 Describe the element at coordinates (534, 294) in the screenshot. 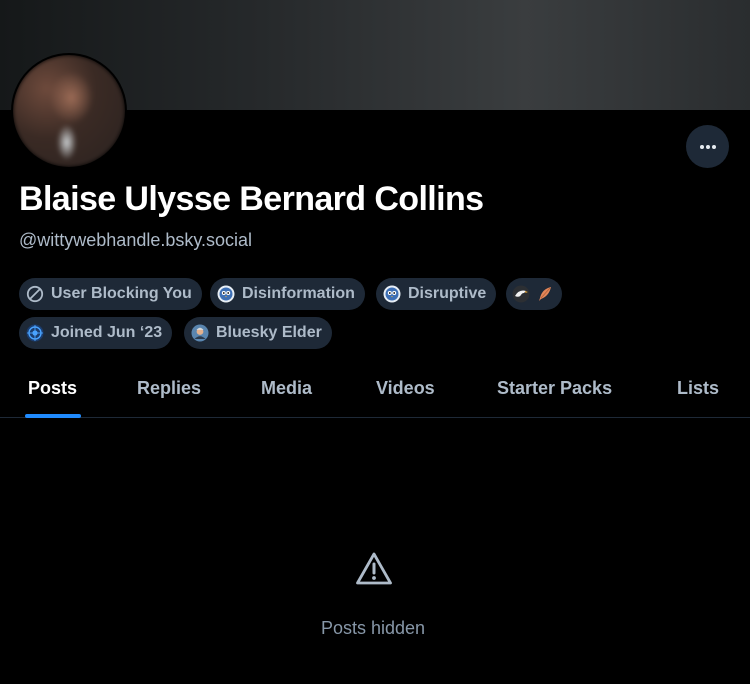

I see `label-icons-only` at that location.